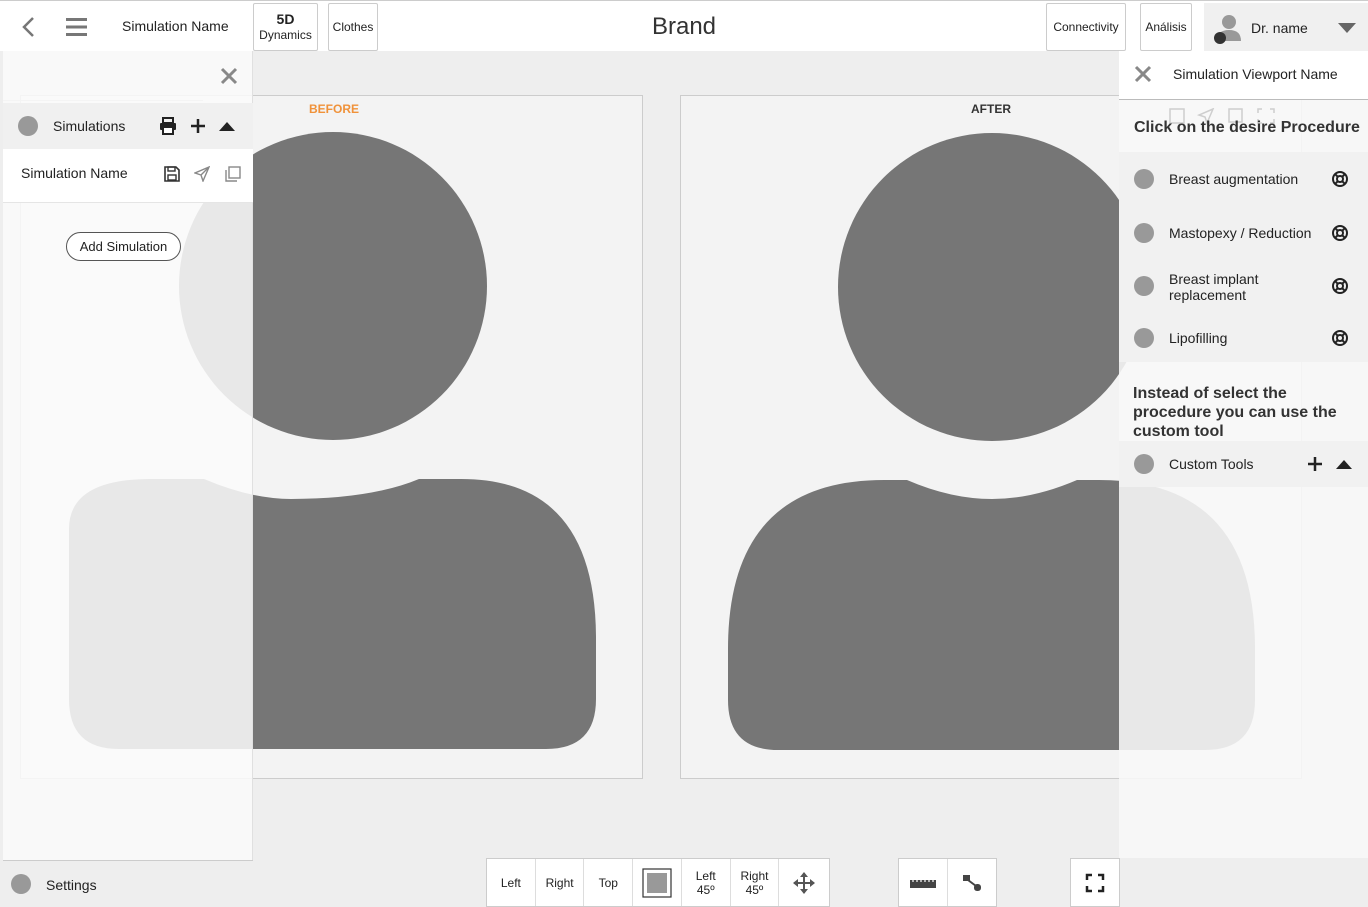  What do you see at coordinates (705, 889) in the screenshot?
I see `left45-degrees: 45º` at bounding box center [705, 889].